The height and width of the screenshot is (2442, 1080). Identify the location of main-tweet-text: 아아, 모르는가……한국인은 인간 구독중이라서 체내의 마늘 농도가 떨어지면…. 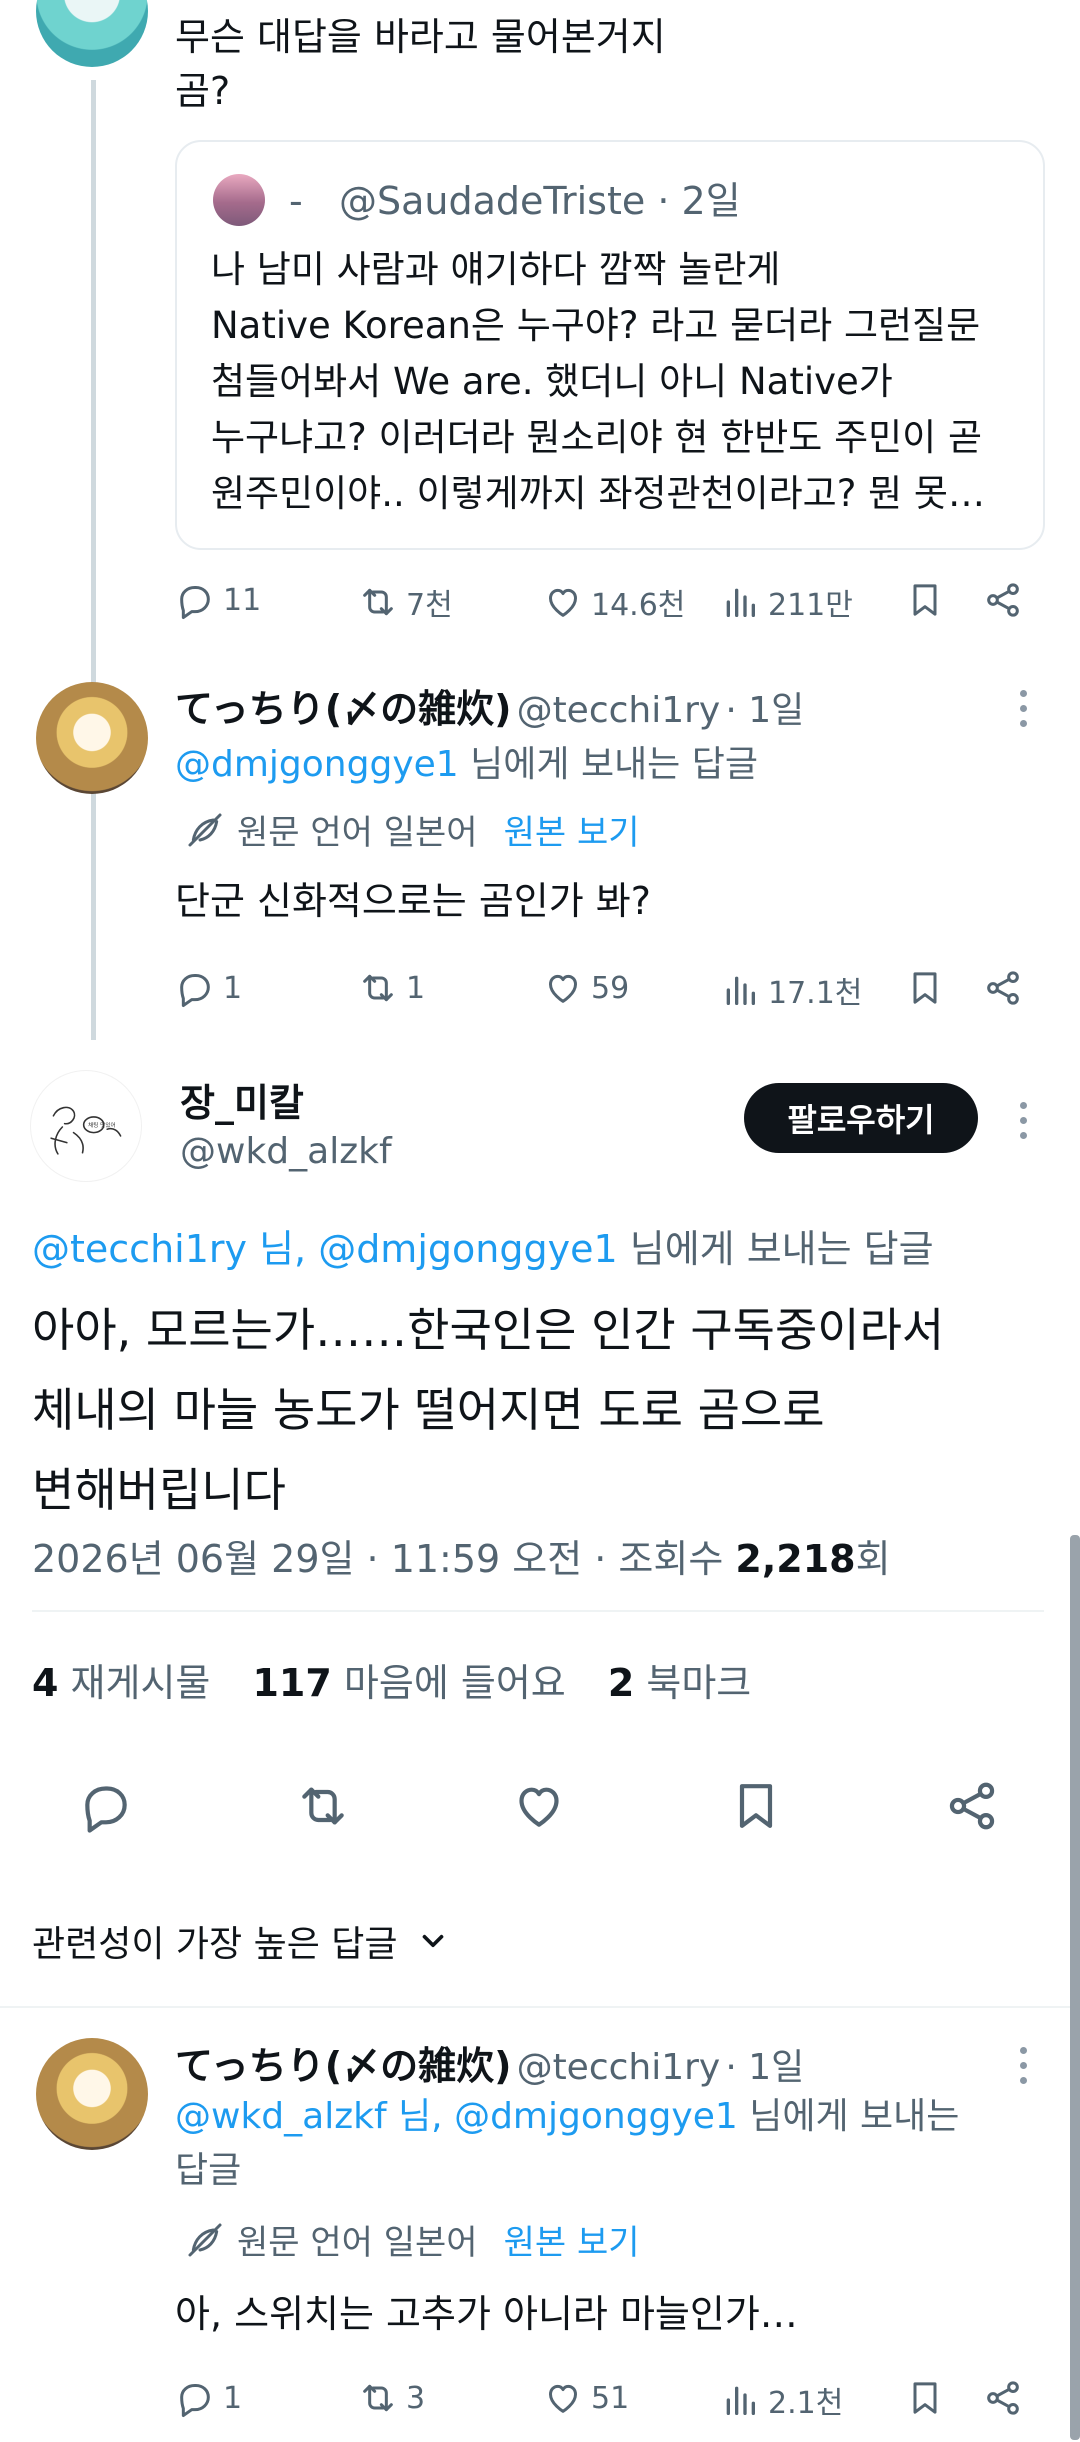
(488, 1410).